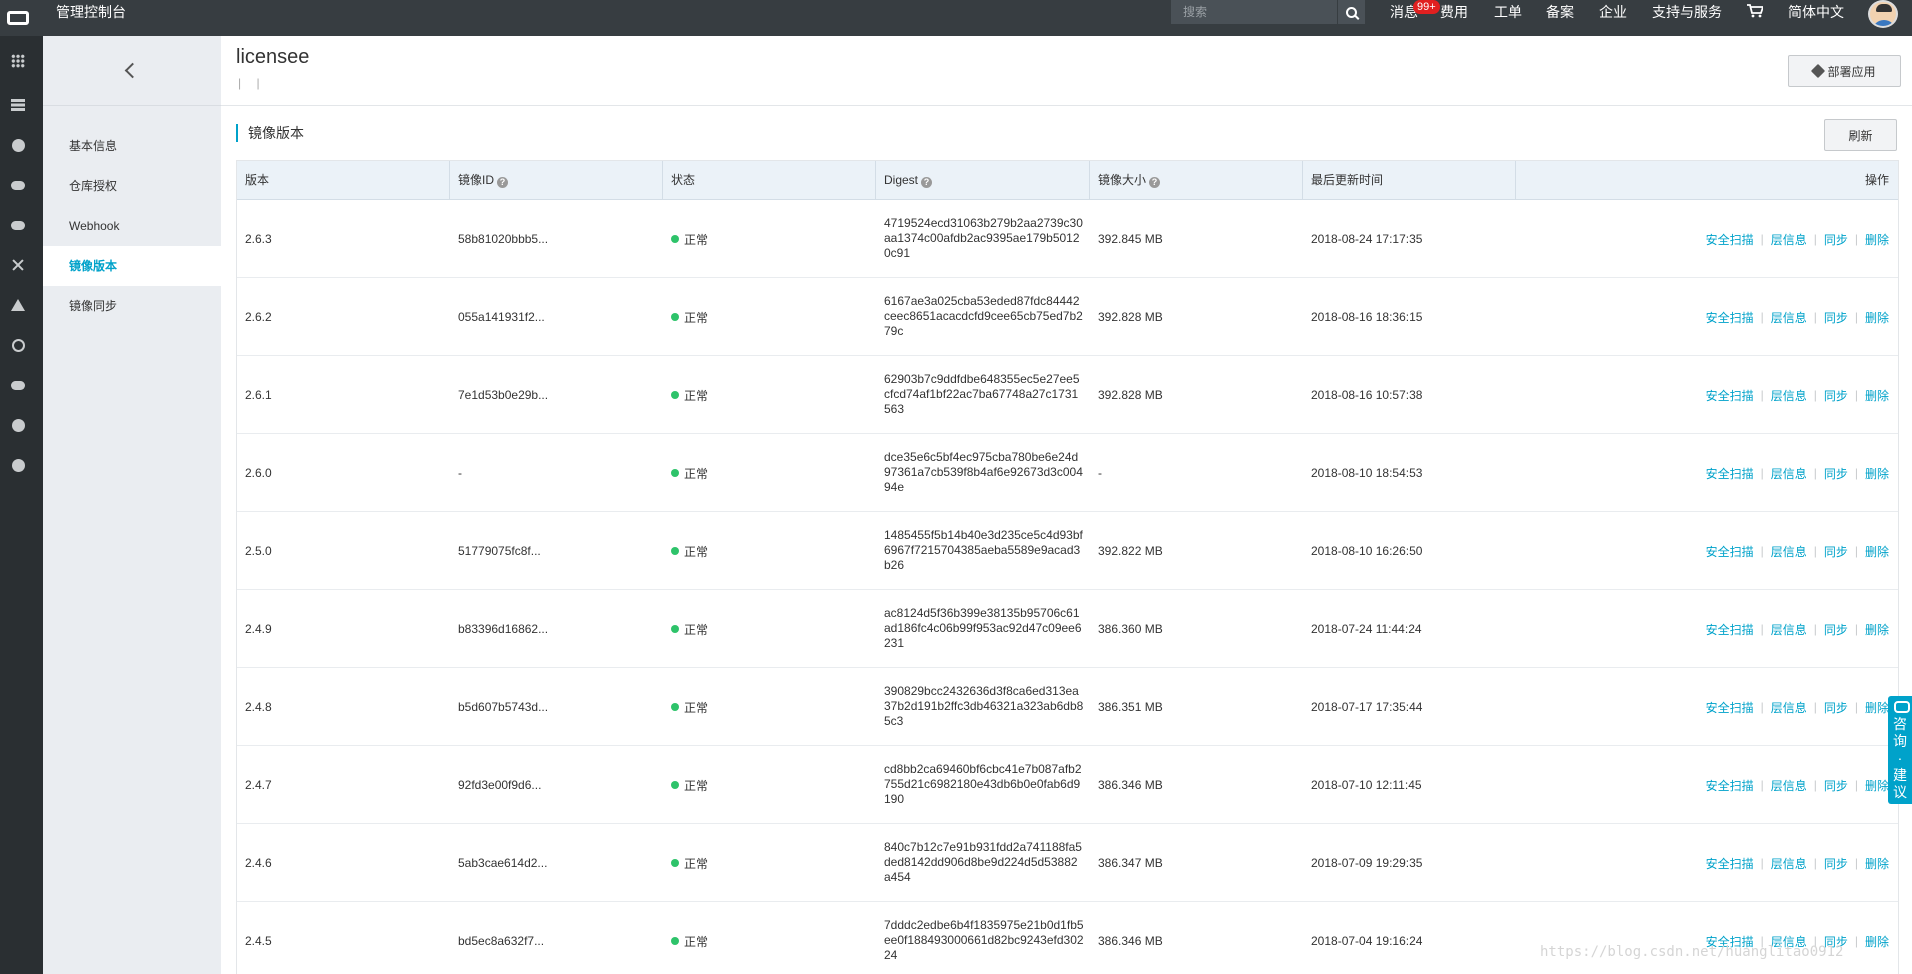  What do you see at coordinates (1367, 395) in the screenshot?
I see `cell-updated: 2018-08-16 10:57:38` at bounding box center [1367, 395].